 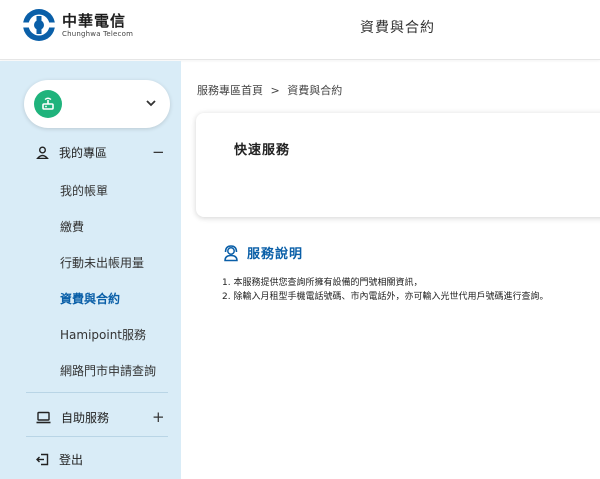 I want to click on sidebar-item-hamipoint: Hamipoint服務, so click(x=103, y=334).